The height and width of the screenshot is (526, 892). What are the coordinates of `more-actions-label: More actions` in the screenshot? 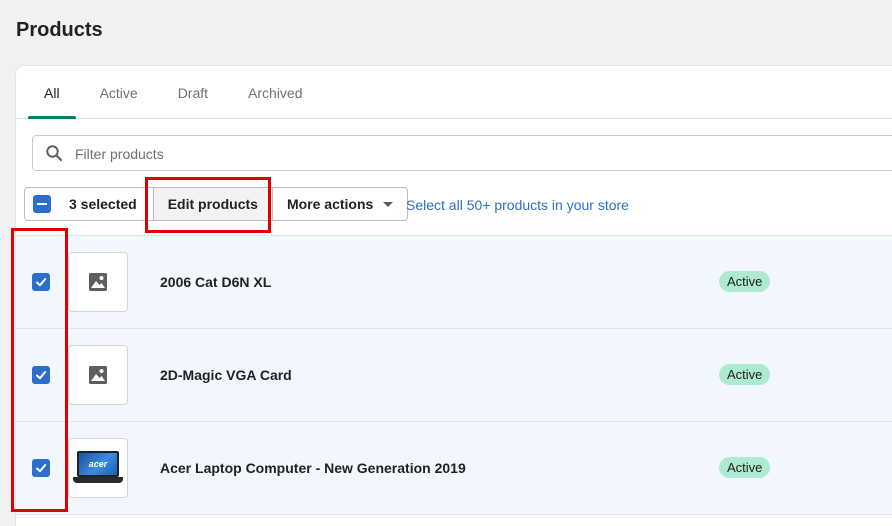 It's located at (330, 204).